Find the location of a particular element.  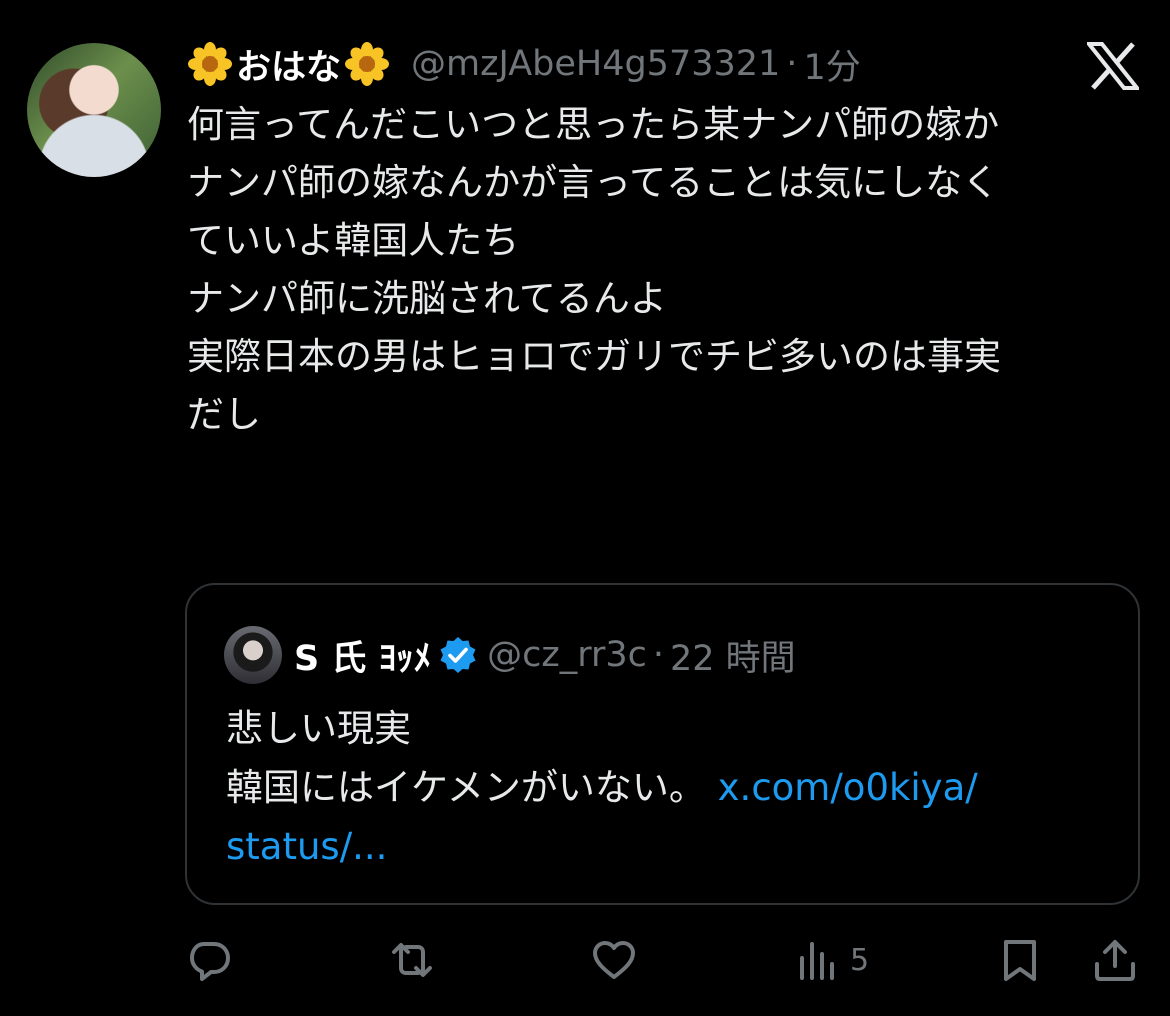

quoted-line: 韓国にはイケメンがいない。 x.com/o0kiya/ is located at coordinates (676, 787).